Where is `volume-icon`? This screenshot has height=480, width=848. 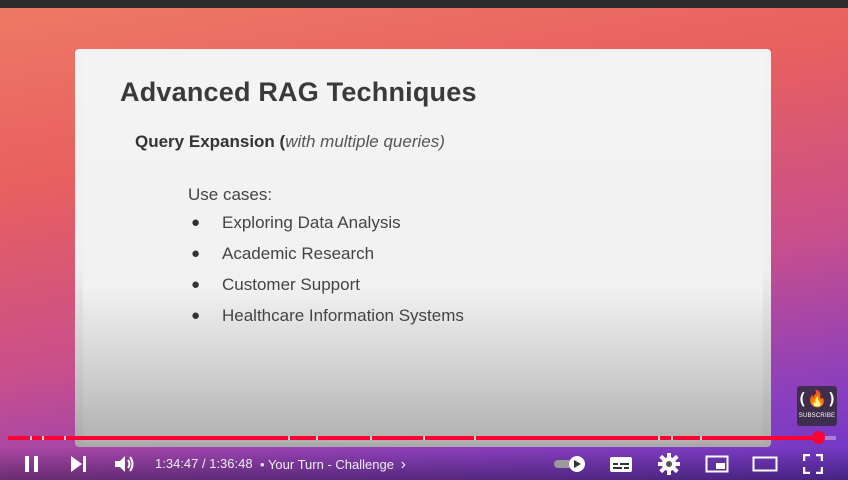
volume-icon is located at coordinates (124, 463).